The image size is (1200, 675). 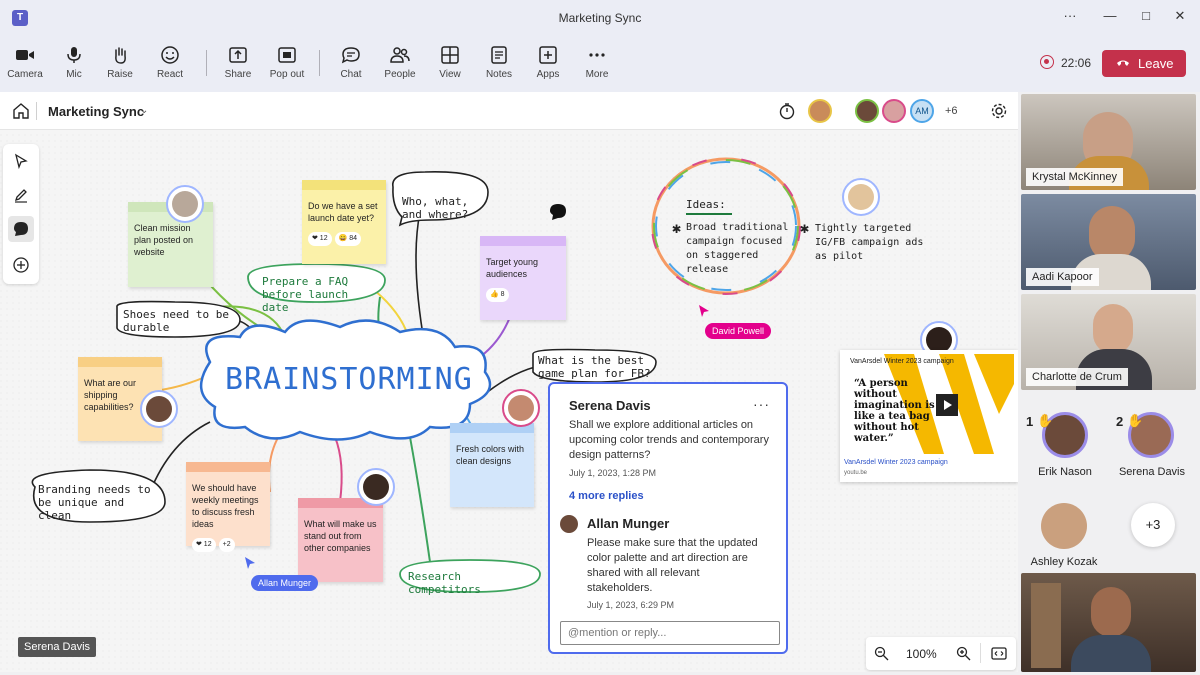 I want to click on minimize-button: —, so click(x=1110, y=18).